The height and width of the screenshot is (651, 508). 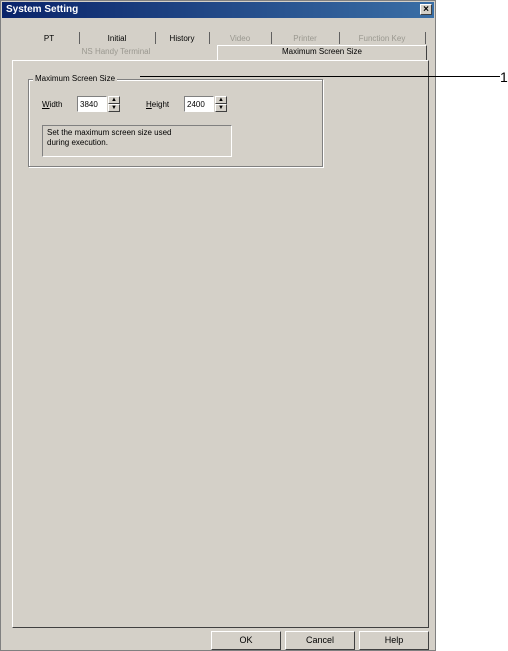 I want to click on width-input, so click(x=92, y=104).